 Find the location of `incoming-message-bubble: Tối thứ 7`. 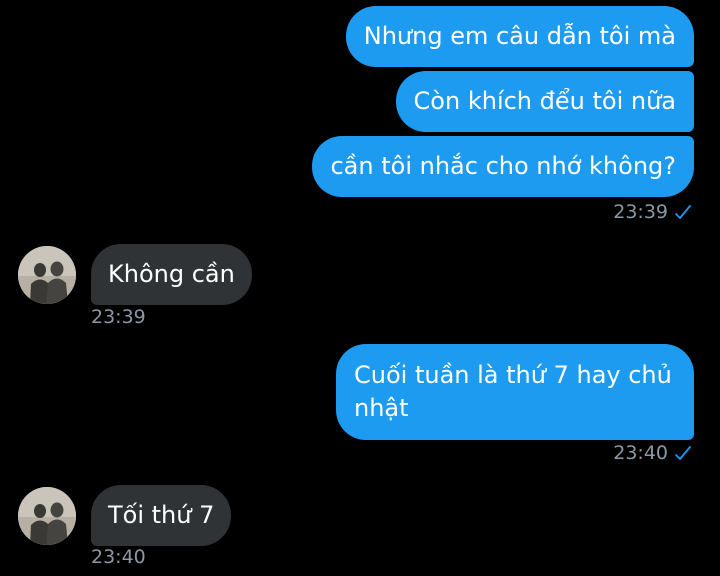

incoming-message-bubble: Tối thứ 7 is located at coordinates (161, 515).